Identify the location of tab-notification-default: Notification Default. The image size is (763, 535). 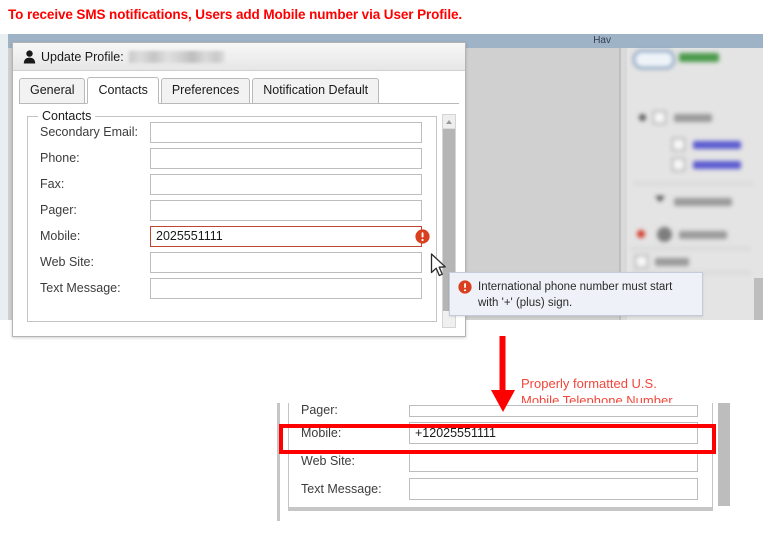
(316, 91).